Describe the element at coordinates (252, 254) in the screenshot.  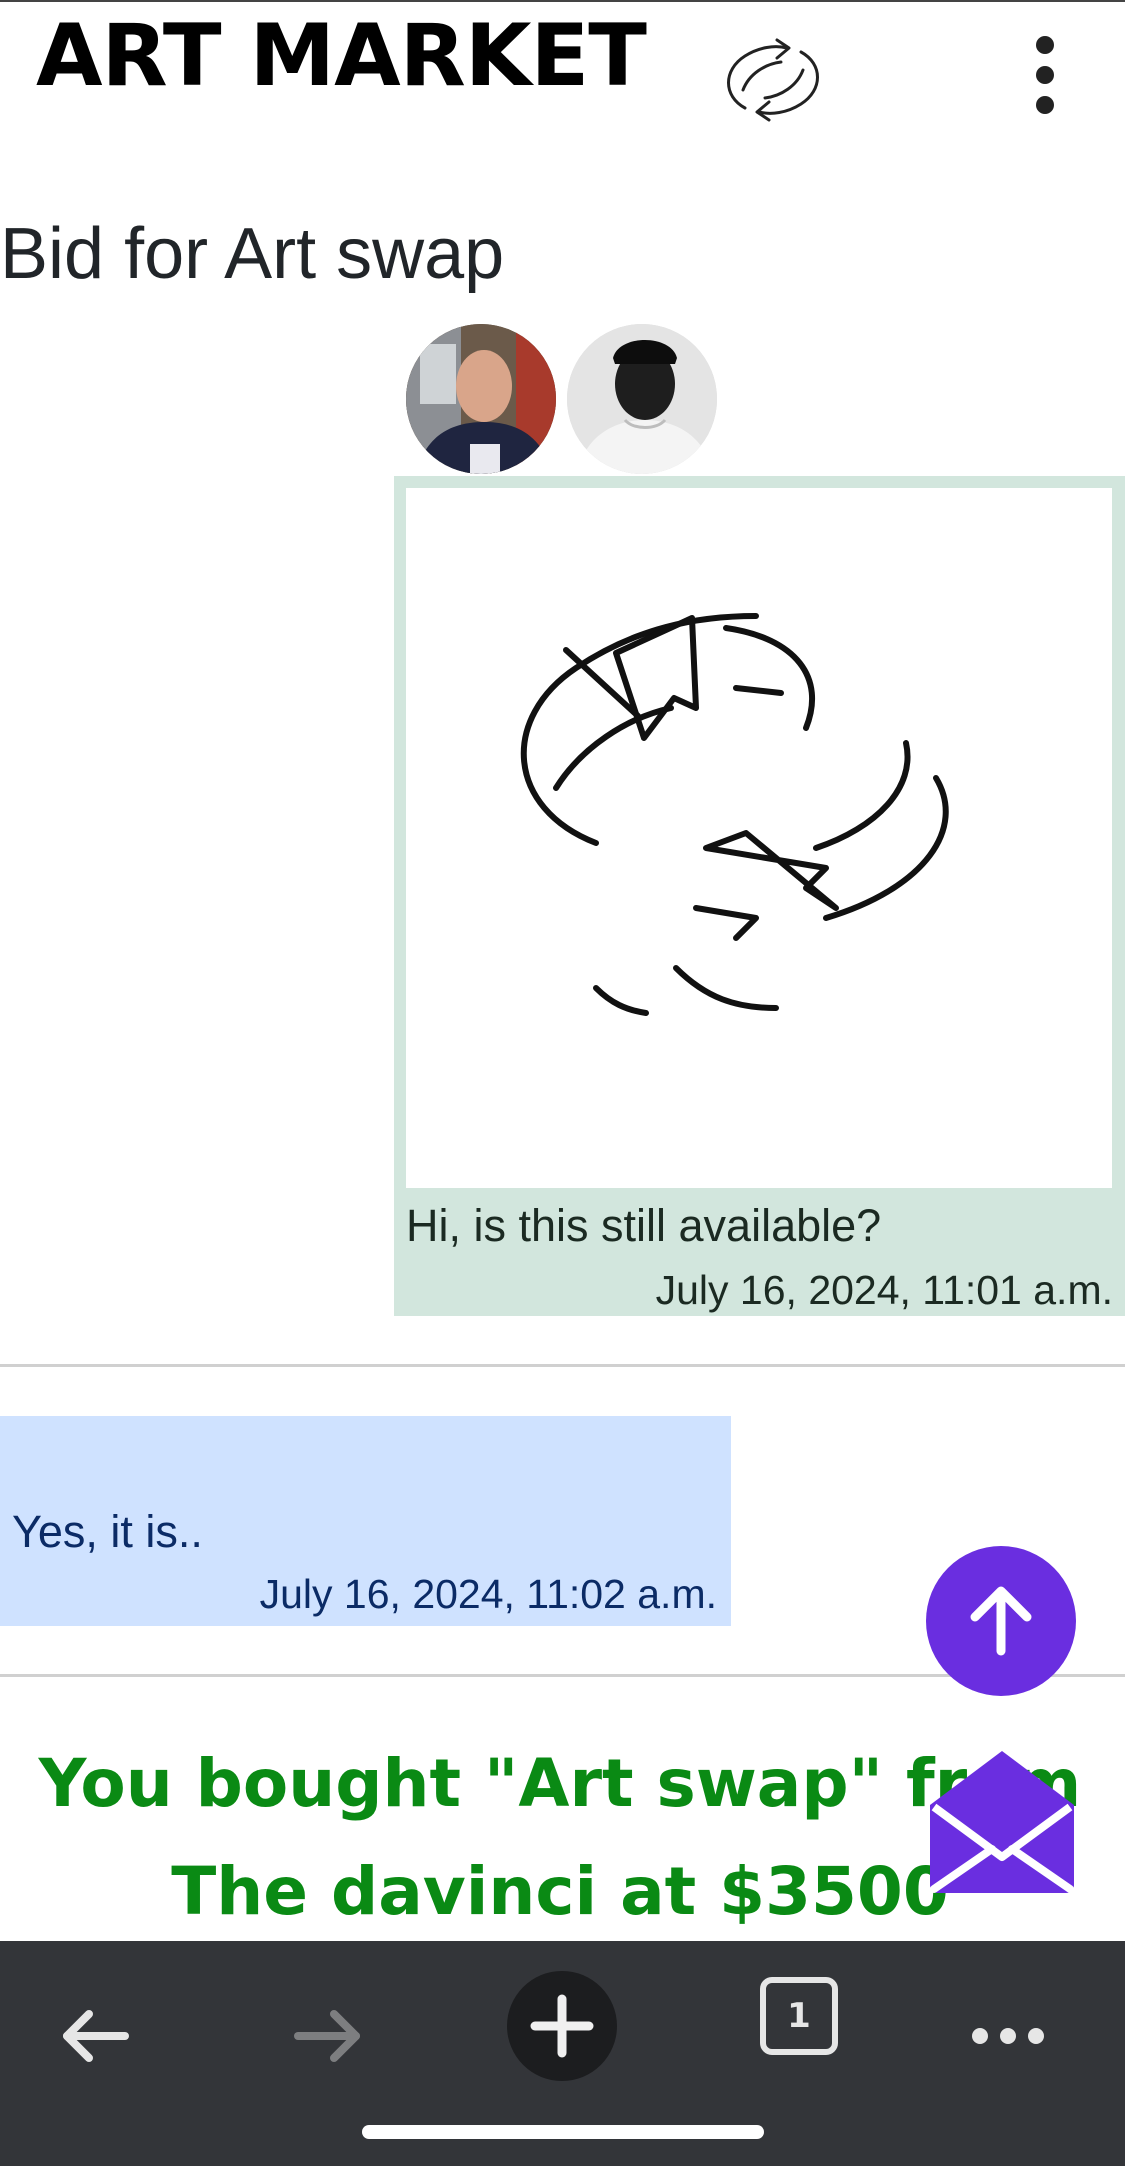
I see `page-title: Bid for Art swap` at that location.